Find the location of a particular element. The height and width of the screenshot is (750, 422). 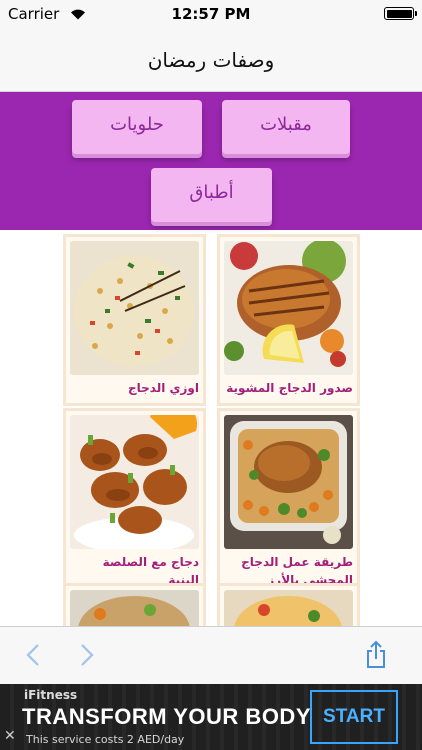

clock: 12:57 PM is located at coordinates (211, 14).